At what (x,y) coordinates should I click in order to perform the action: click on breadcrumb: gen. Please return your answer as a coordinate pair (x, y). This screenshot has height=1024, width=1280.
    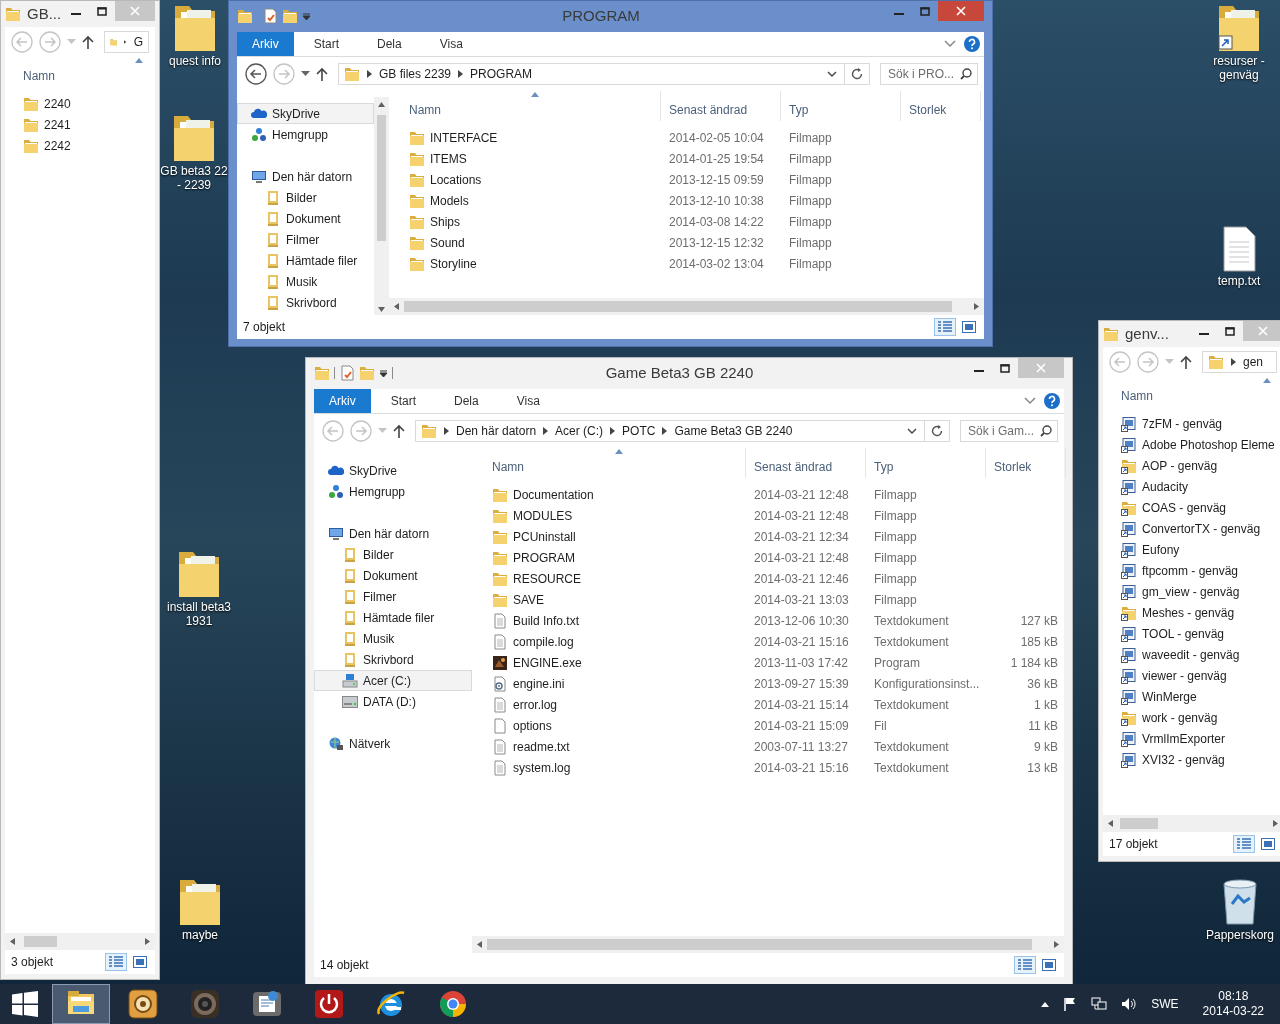
    Looking at the image, I should click on (1253, 362).